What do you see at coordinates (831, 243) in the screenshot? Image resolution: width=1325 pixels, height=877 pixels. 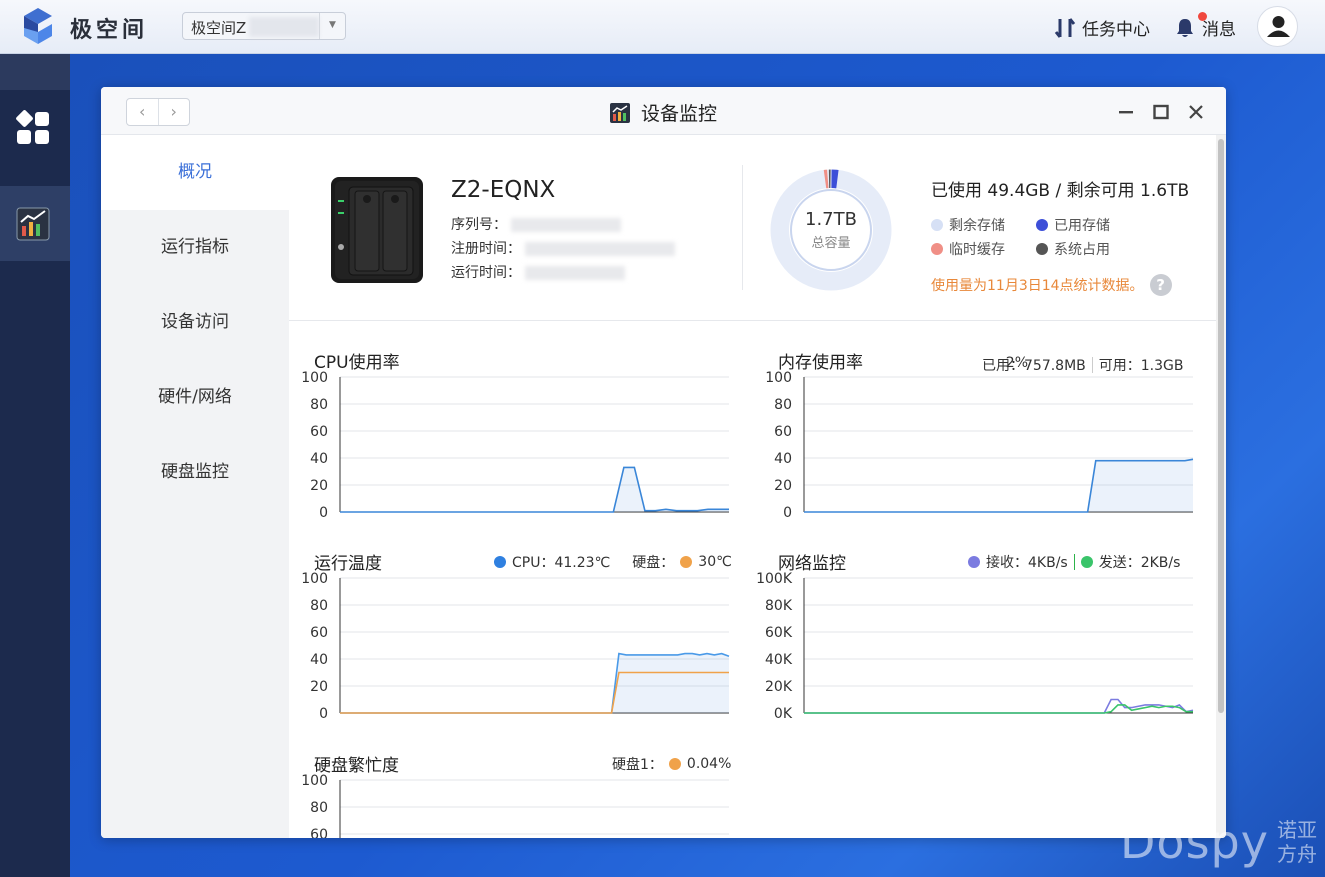 I see `storage-total-label: 总容量` at bounding box center [831, 243].